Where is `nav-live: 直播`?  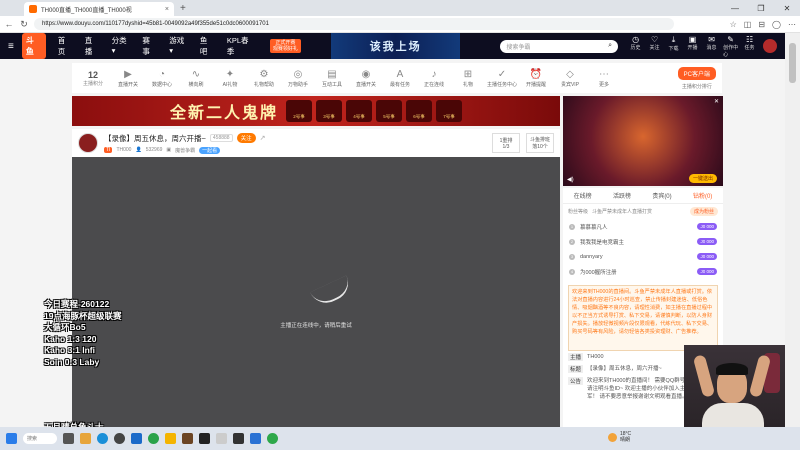
nav-live: 直播 is located at coordinates (92, 46).